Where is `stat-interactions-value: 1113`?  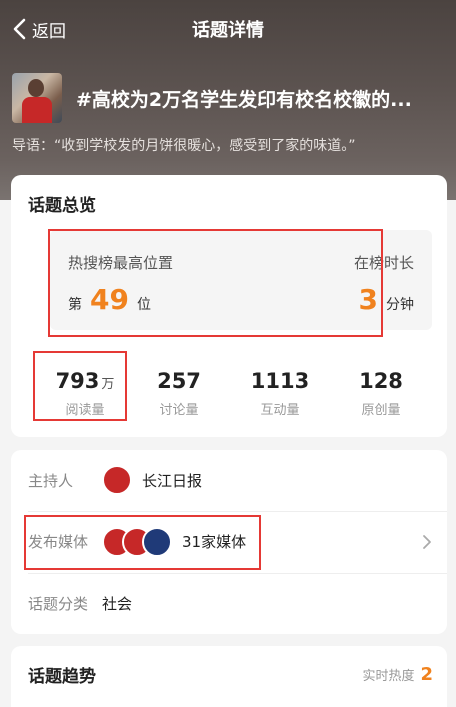 stat-interactions-value: 1113 is located at coordinates (280, 381).